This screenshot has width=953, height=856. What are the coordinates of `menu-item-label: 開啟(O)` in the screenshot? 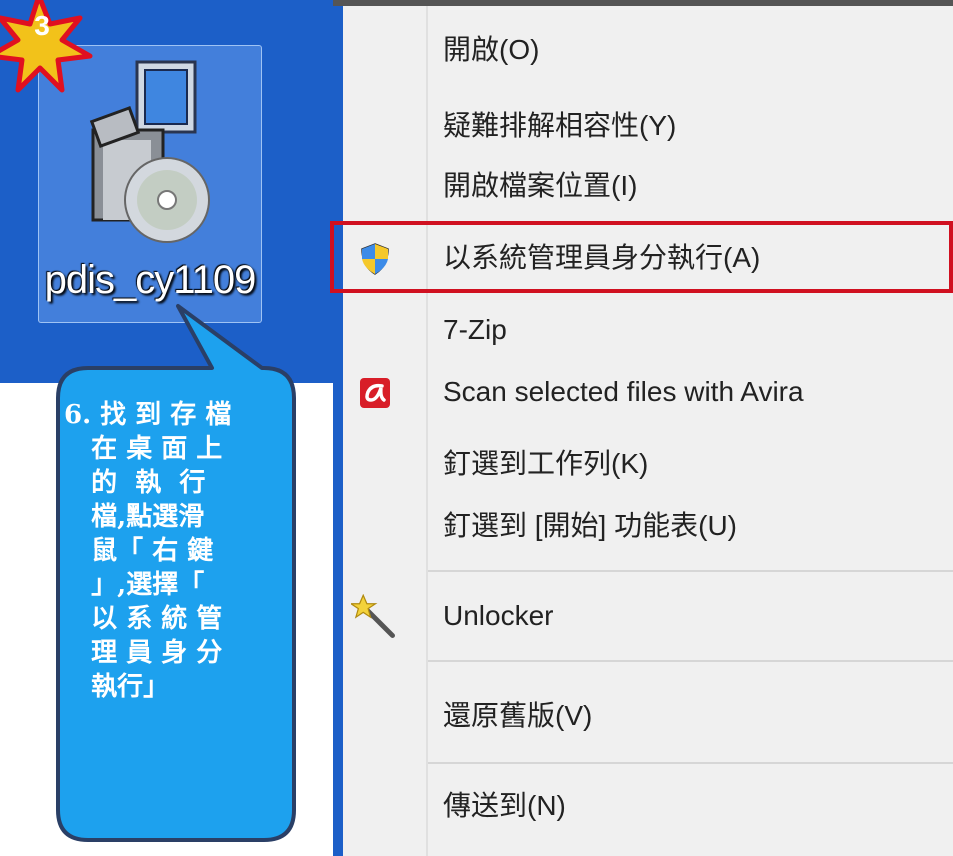 It's located at (491, 49).